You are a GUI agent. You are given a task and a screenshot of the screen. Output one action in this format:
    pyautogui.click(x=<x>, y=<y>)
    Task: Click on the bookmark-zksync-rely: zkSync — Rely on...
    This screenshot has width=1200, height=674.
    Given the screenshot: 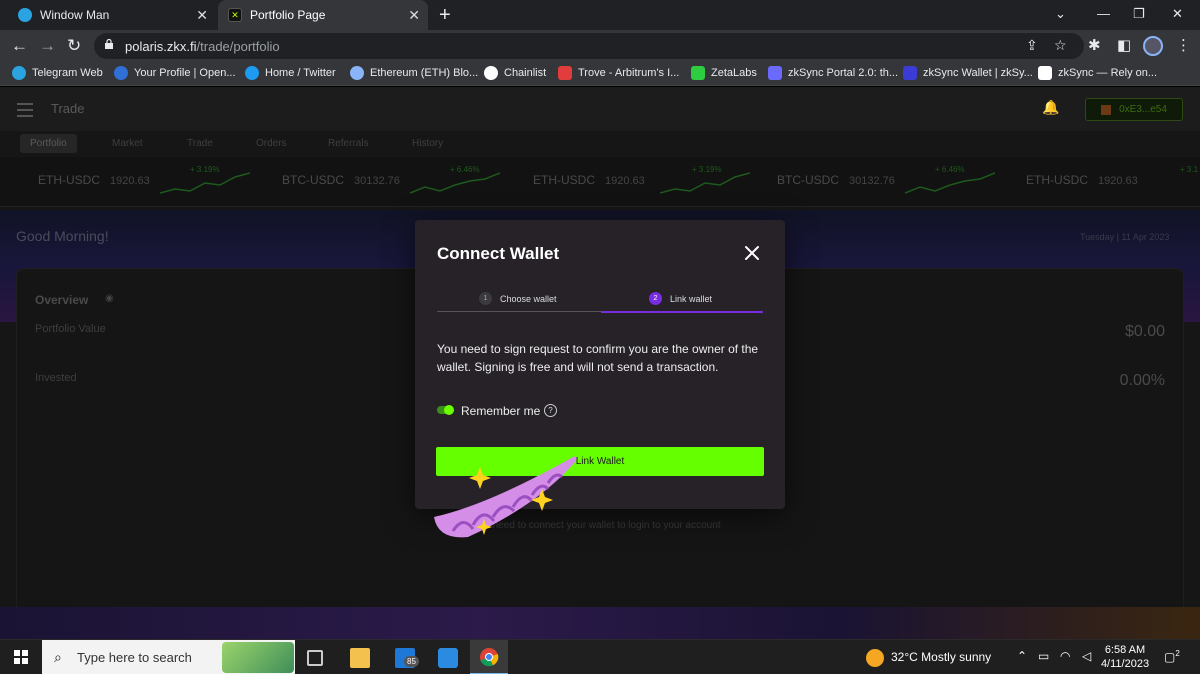 What is the action you would take?
    pyautogui.click(x=1097, y=73)
    